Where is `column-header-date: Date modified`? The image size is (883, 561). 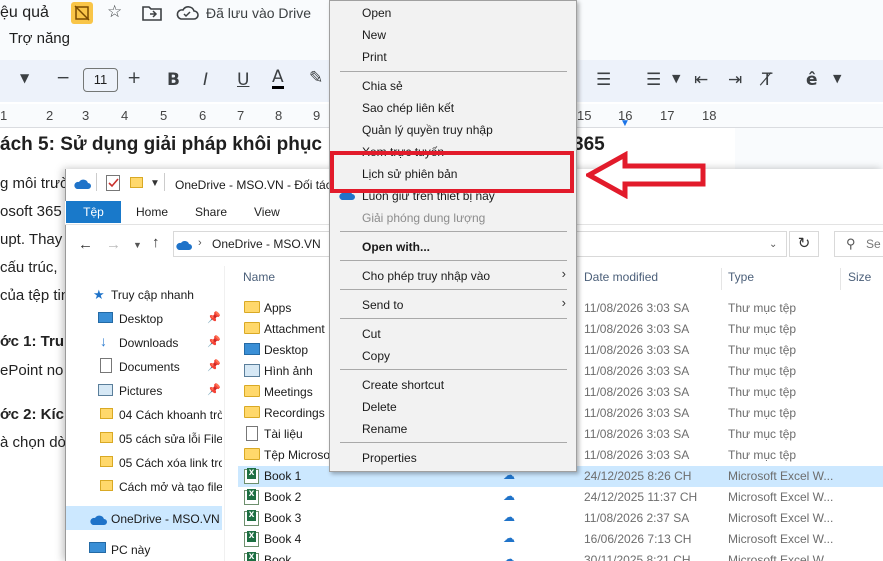 column-header-date: Date modified is located at coordinates (621, 277).